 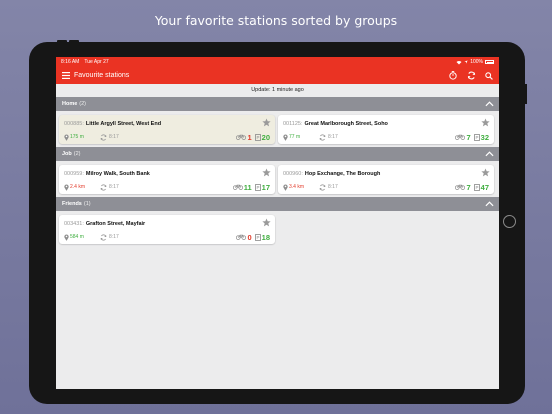 What do you see at coordinates (77, 137) in the screenshot?
I see `station-distance: 175 m` at bounding box center [77, 137].